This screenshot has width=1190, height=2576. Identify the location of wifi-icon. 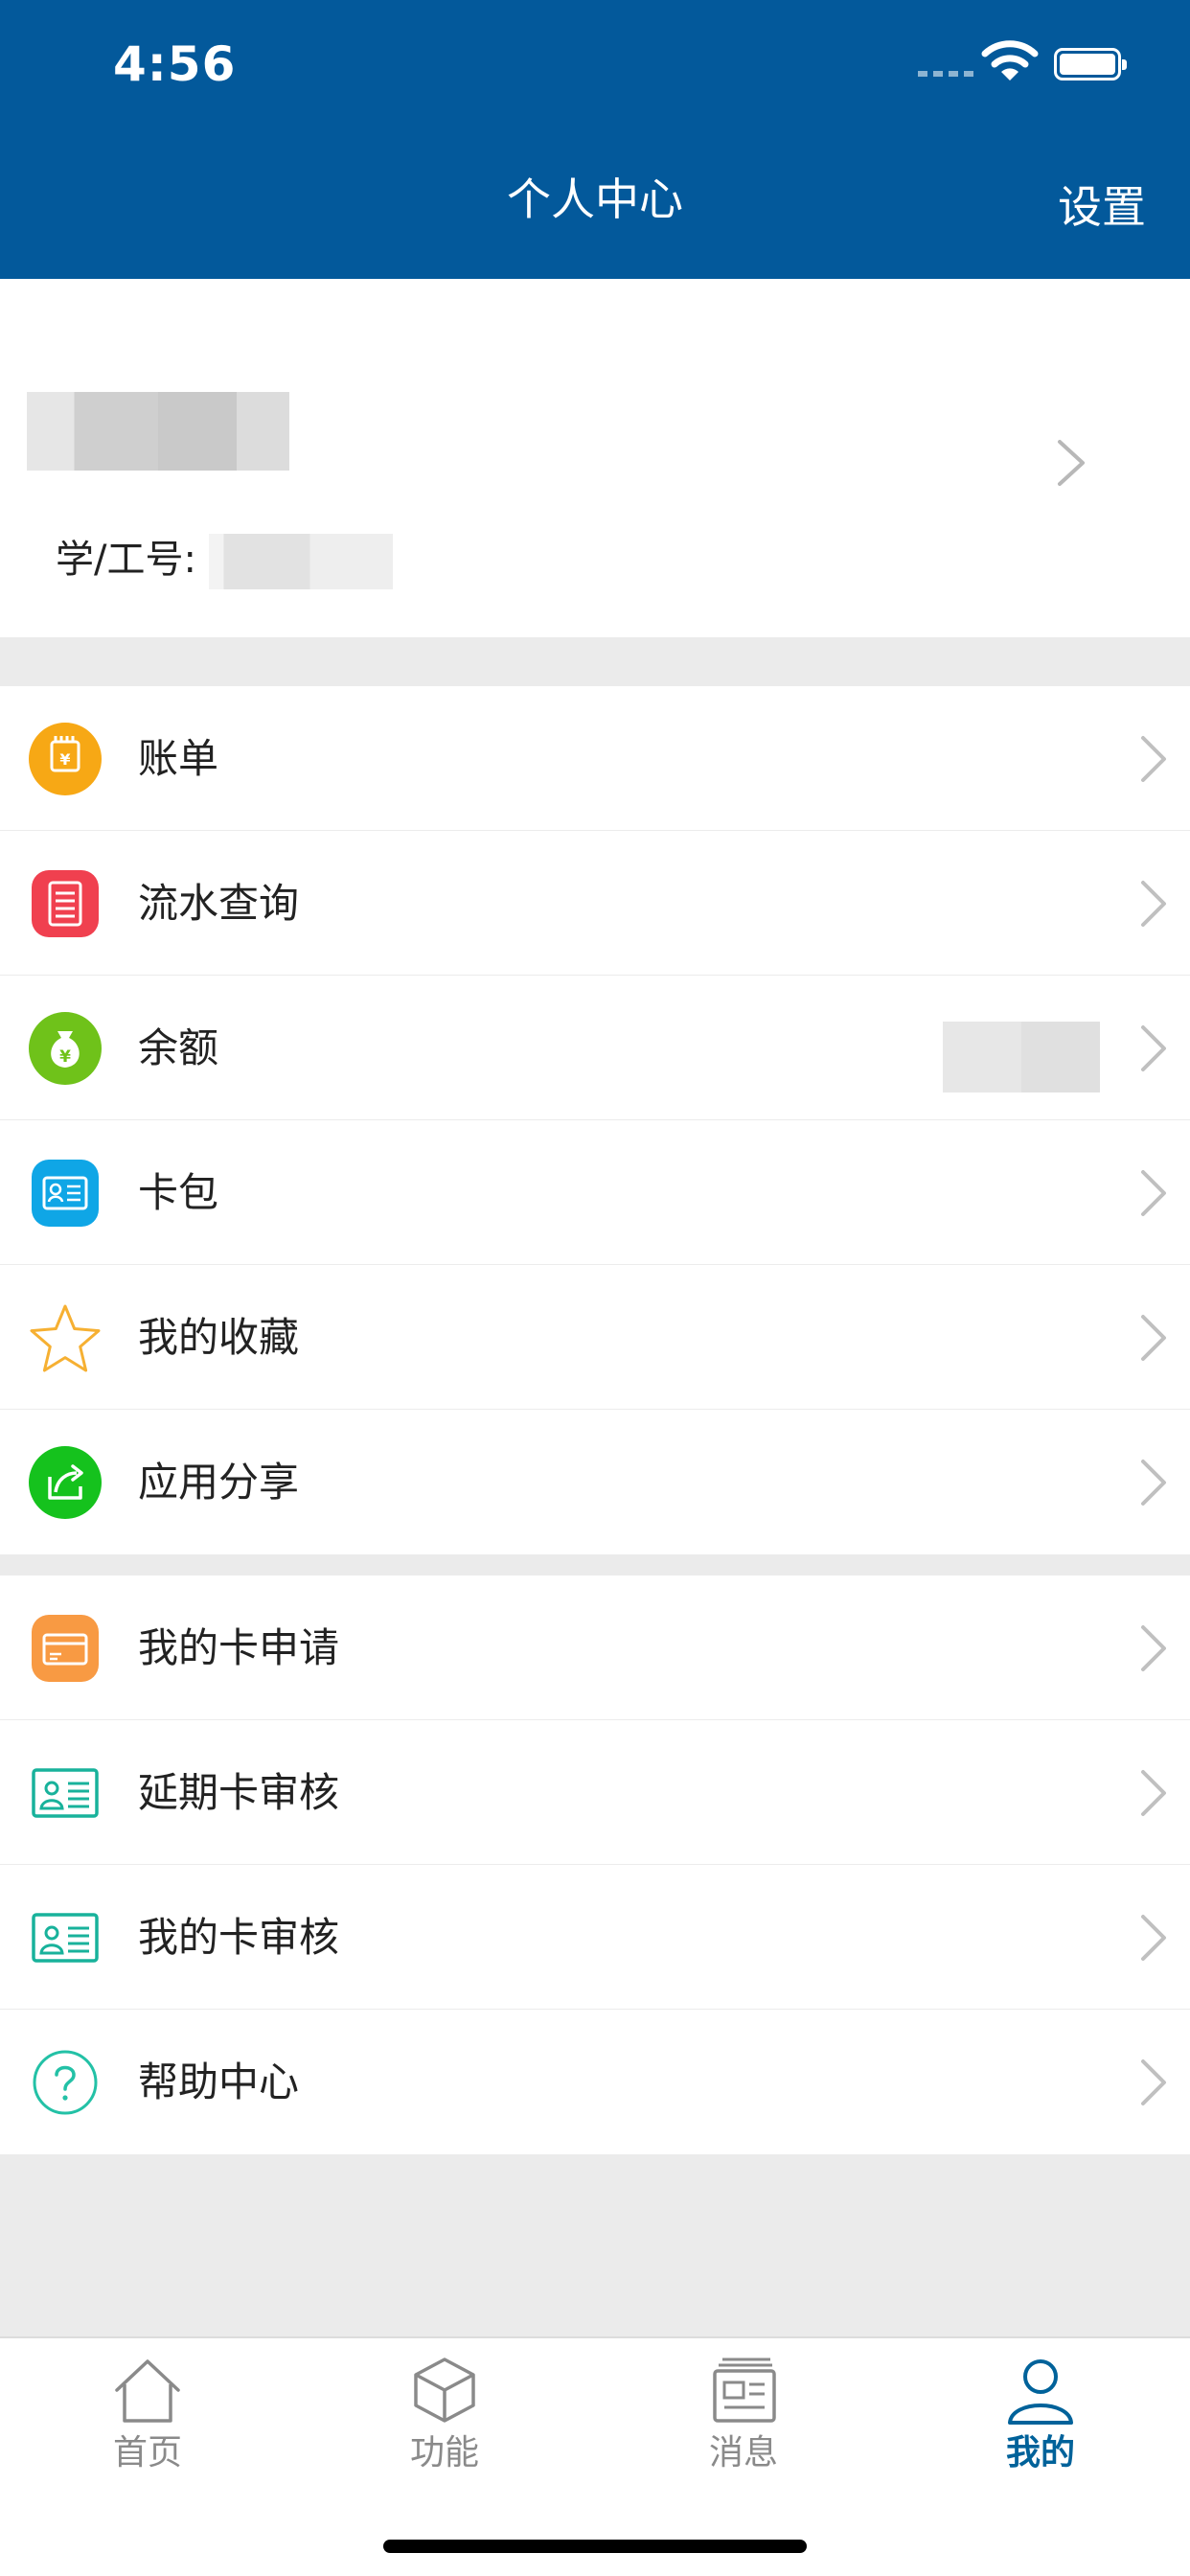
(1010, 60).